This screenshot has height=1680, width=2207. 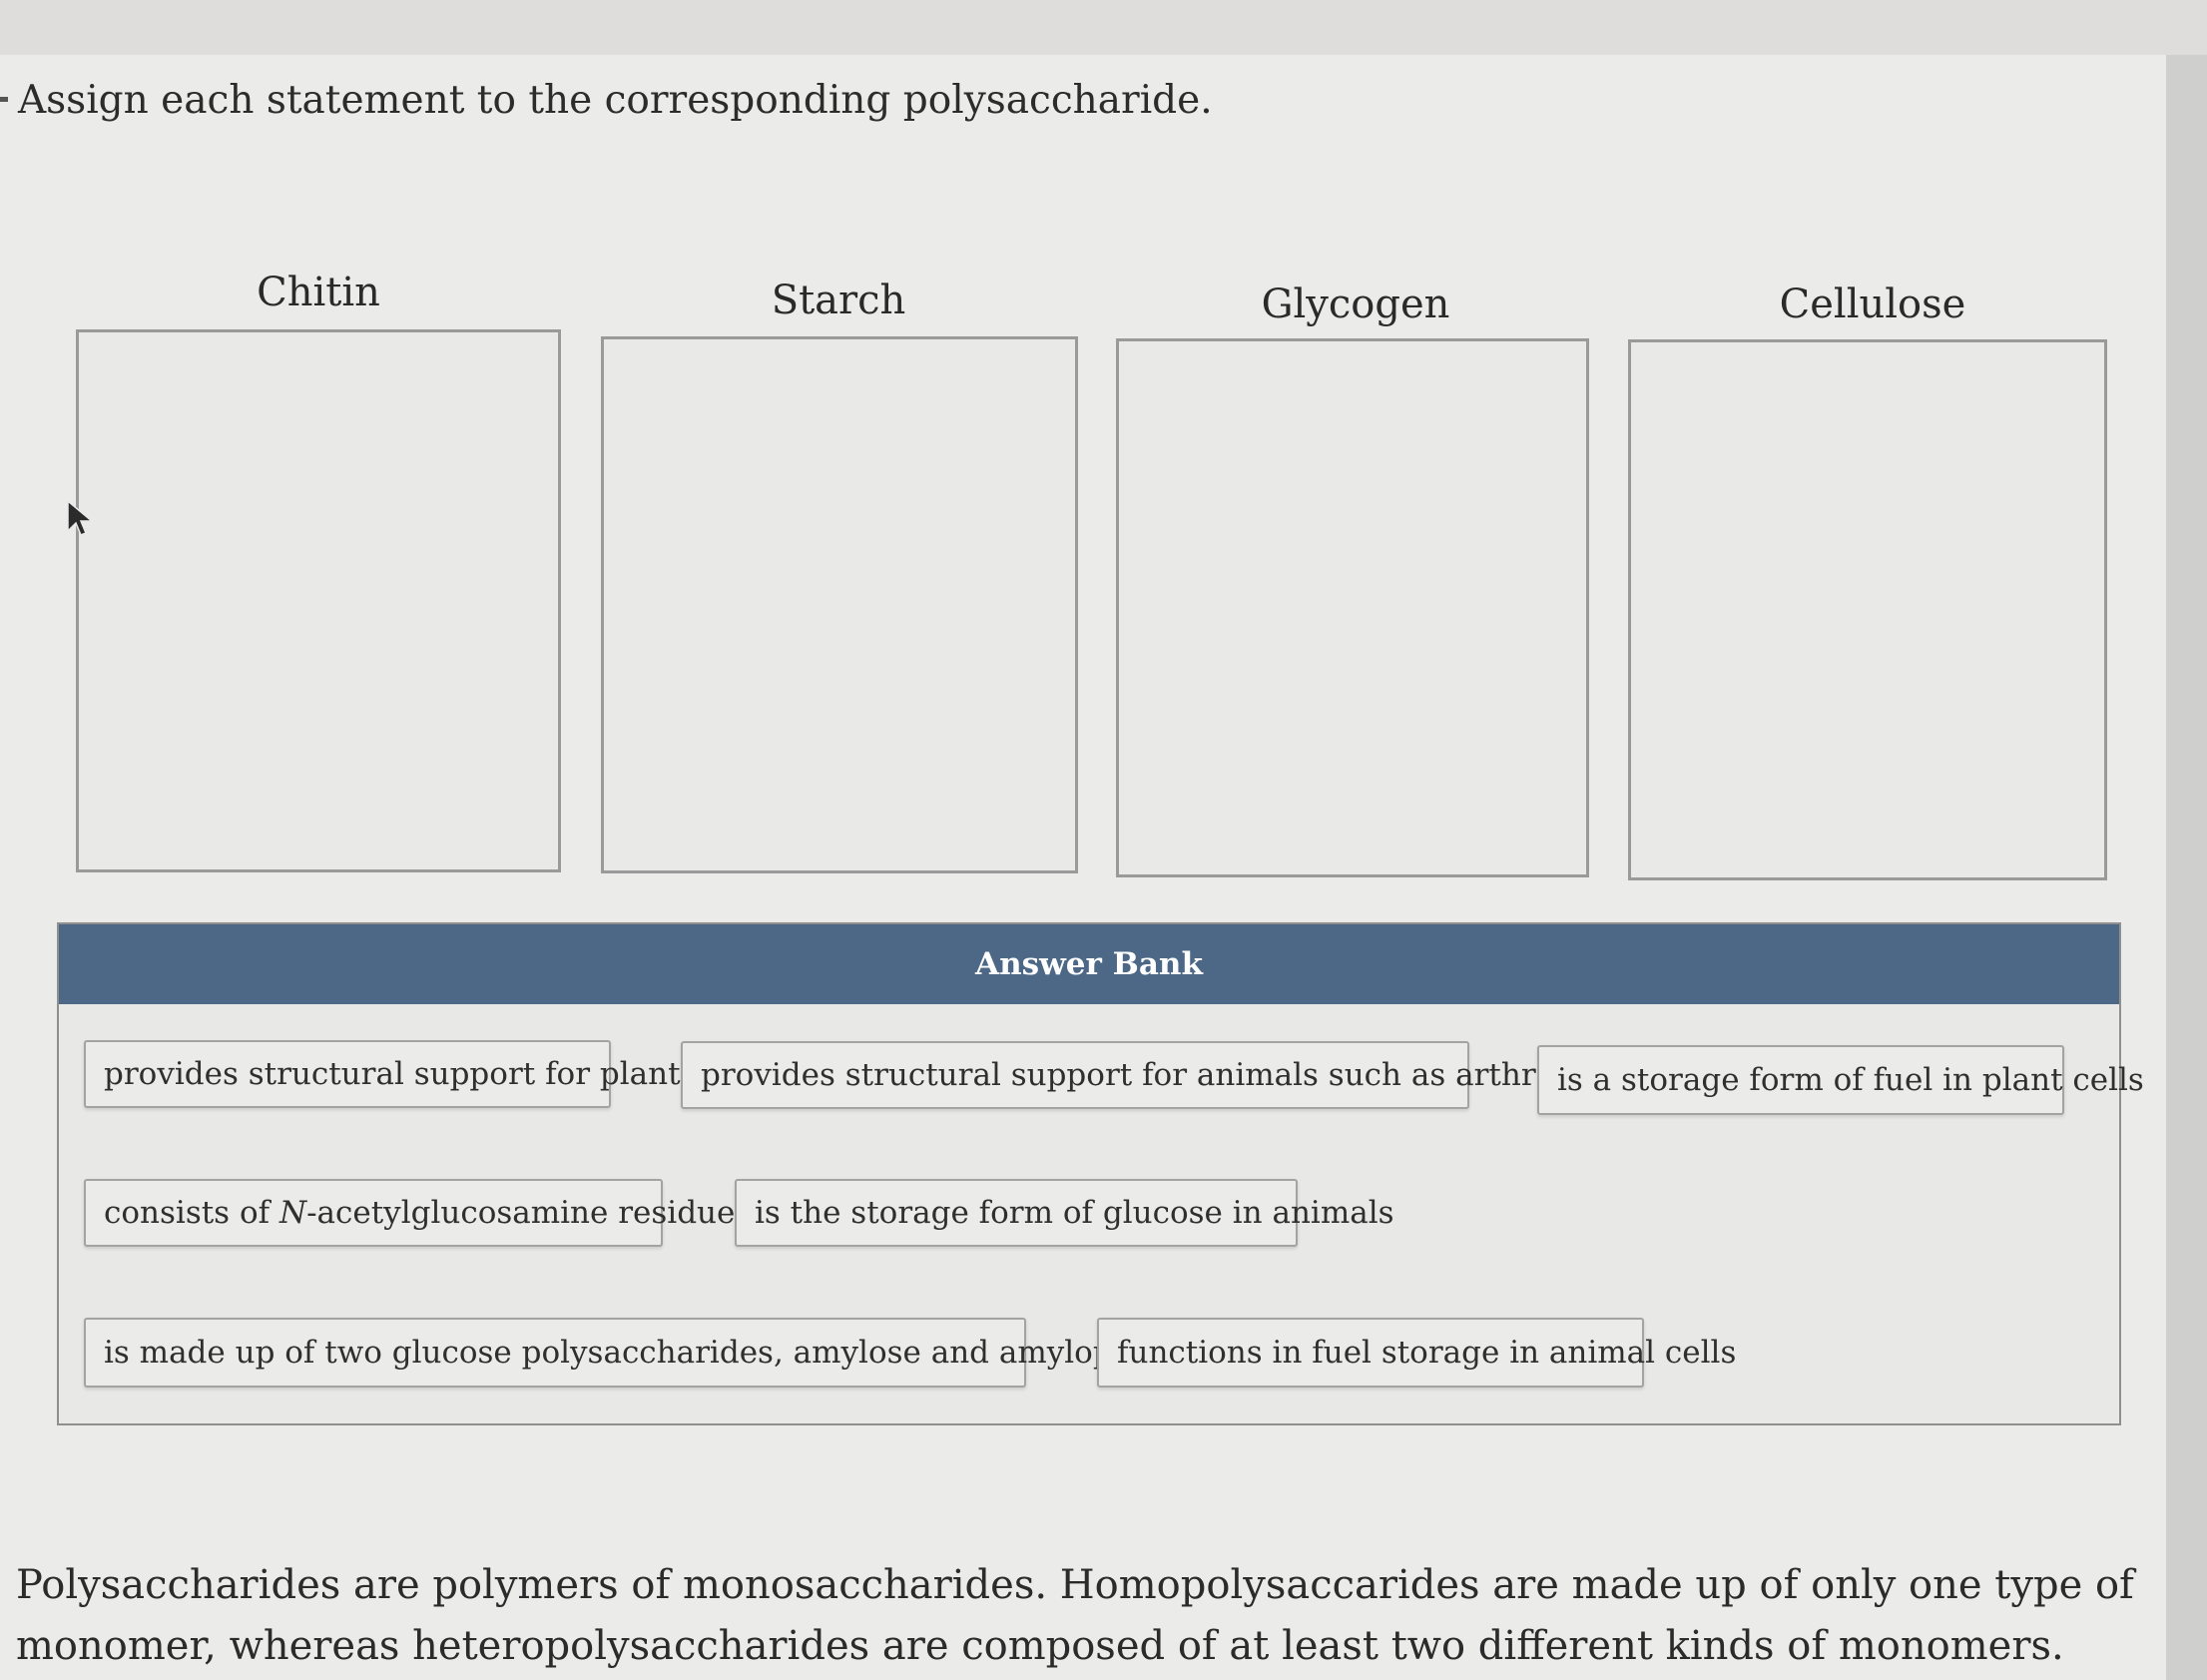 What do you see at coordinates (1873, 304) in the screenshot?
I see `target-label-cellulose: Cellulose` at bounding box center [1873, 304].